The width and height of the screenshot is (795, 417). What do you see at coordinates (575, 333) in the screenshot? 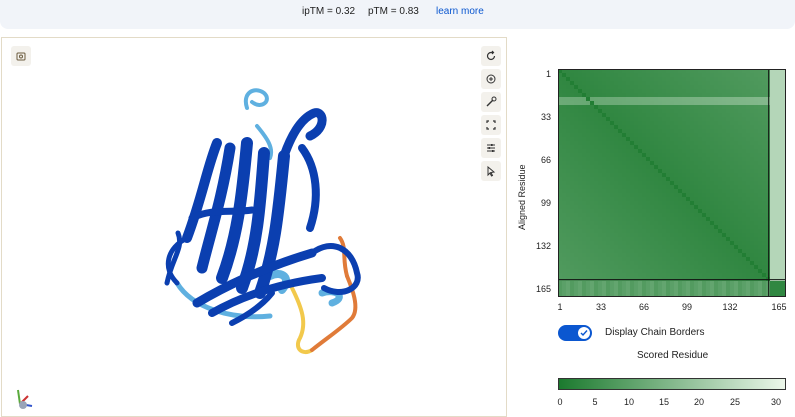
I see `chain-borders-toggle` at bounding box center [575, 333].